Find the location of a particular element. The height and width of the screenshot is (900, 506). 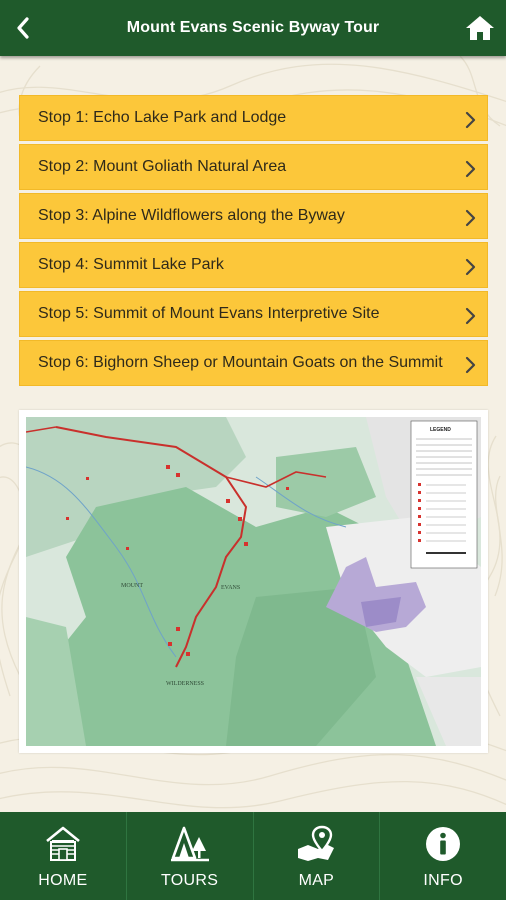

home-button is located at coordinates (480, 28).